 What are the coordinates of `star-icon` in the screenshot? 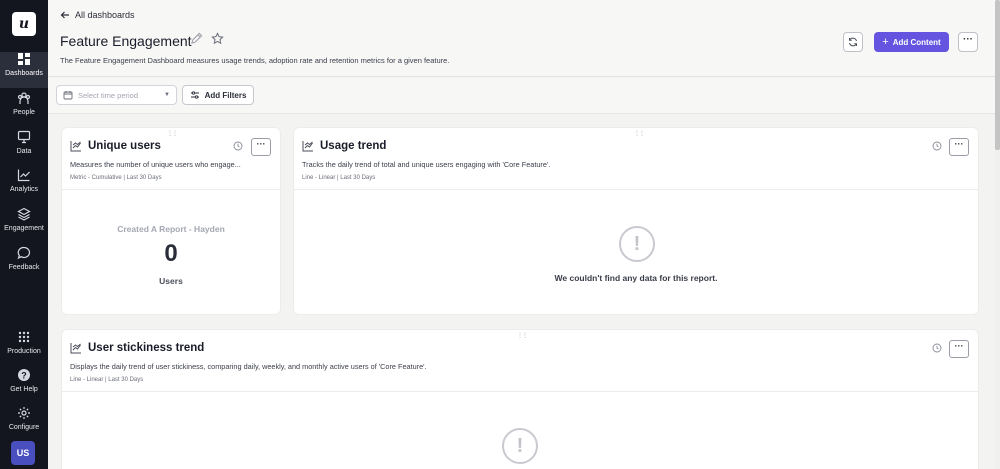 It's located at (217, 38).